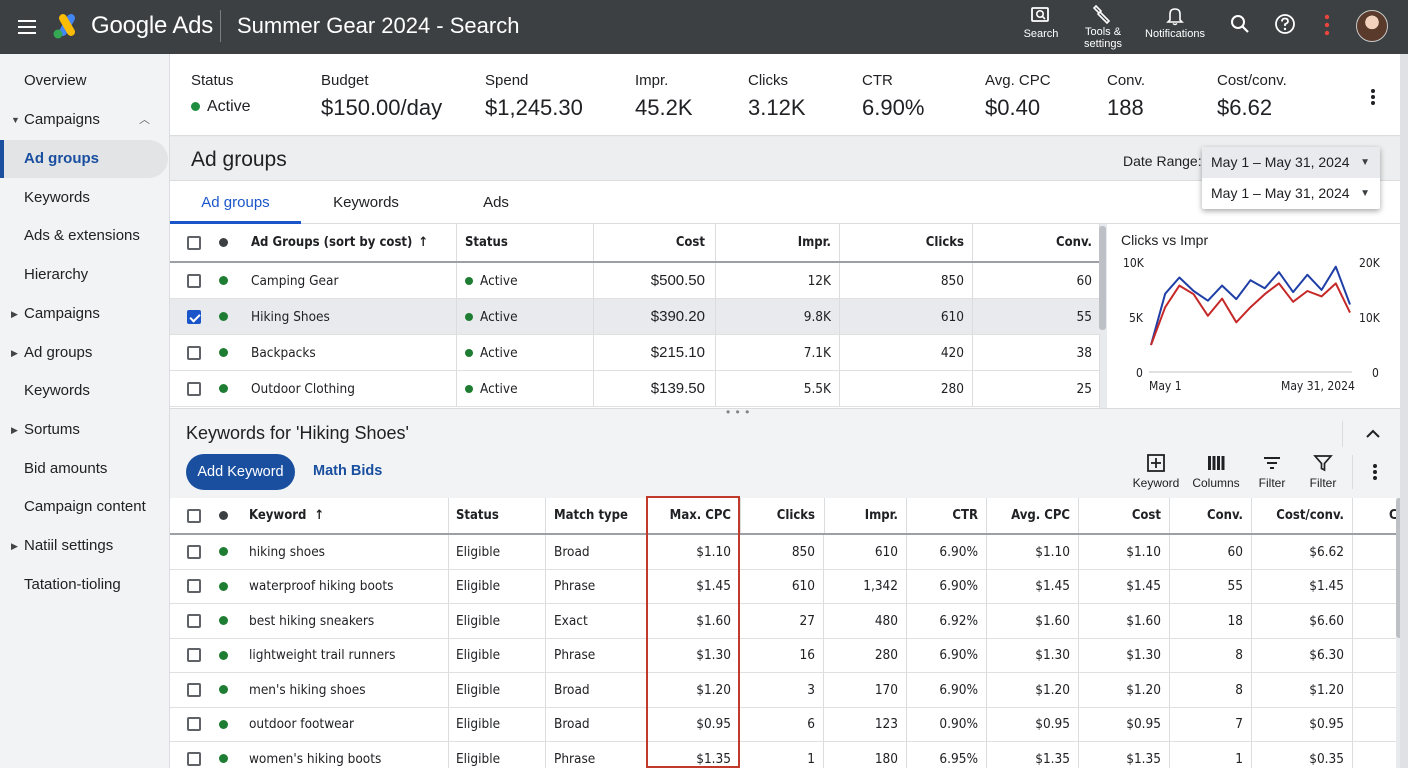  What do you see at coordinates (1103, 27) in the screenshot?
I see `tools-settings-action: Tools & settings` at bounding box center [1103, 27].